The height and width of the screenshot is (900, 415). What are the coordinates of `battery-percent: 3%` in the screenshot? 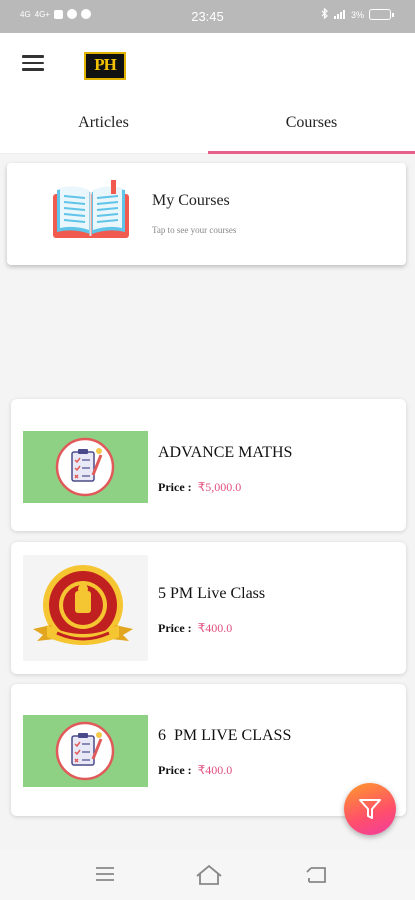 It's located at (357, 14).